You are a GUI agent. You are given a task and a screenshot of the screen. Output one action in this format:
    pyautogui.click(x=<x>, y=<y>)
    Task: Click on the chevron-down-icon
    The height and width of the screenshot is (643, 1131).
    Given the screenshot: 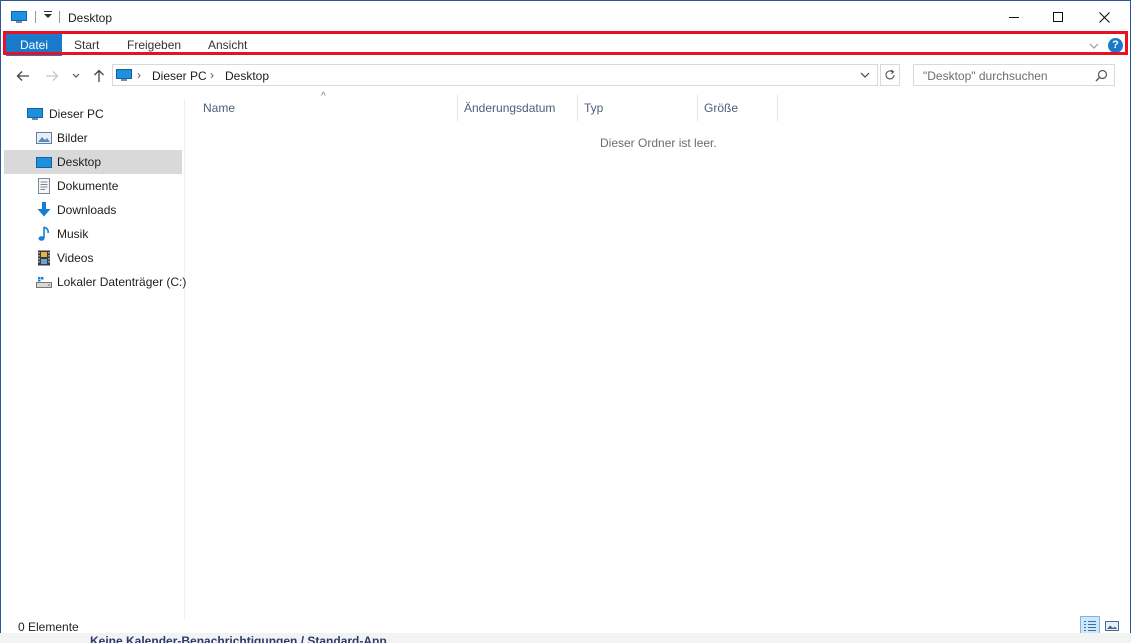 What is the action you would take?
    pyautogui.click(x=76, y=75)
    